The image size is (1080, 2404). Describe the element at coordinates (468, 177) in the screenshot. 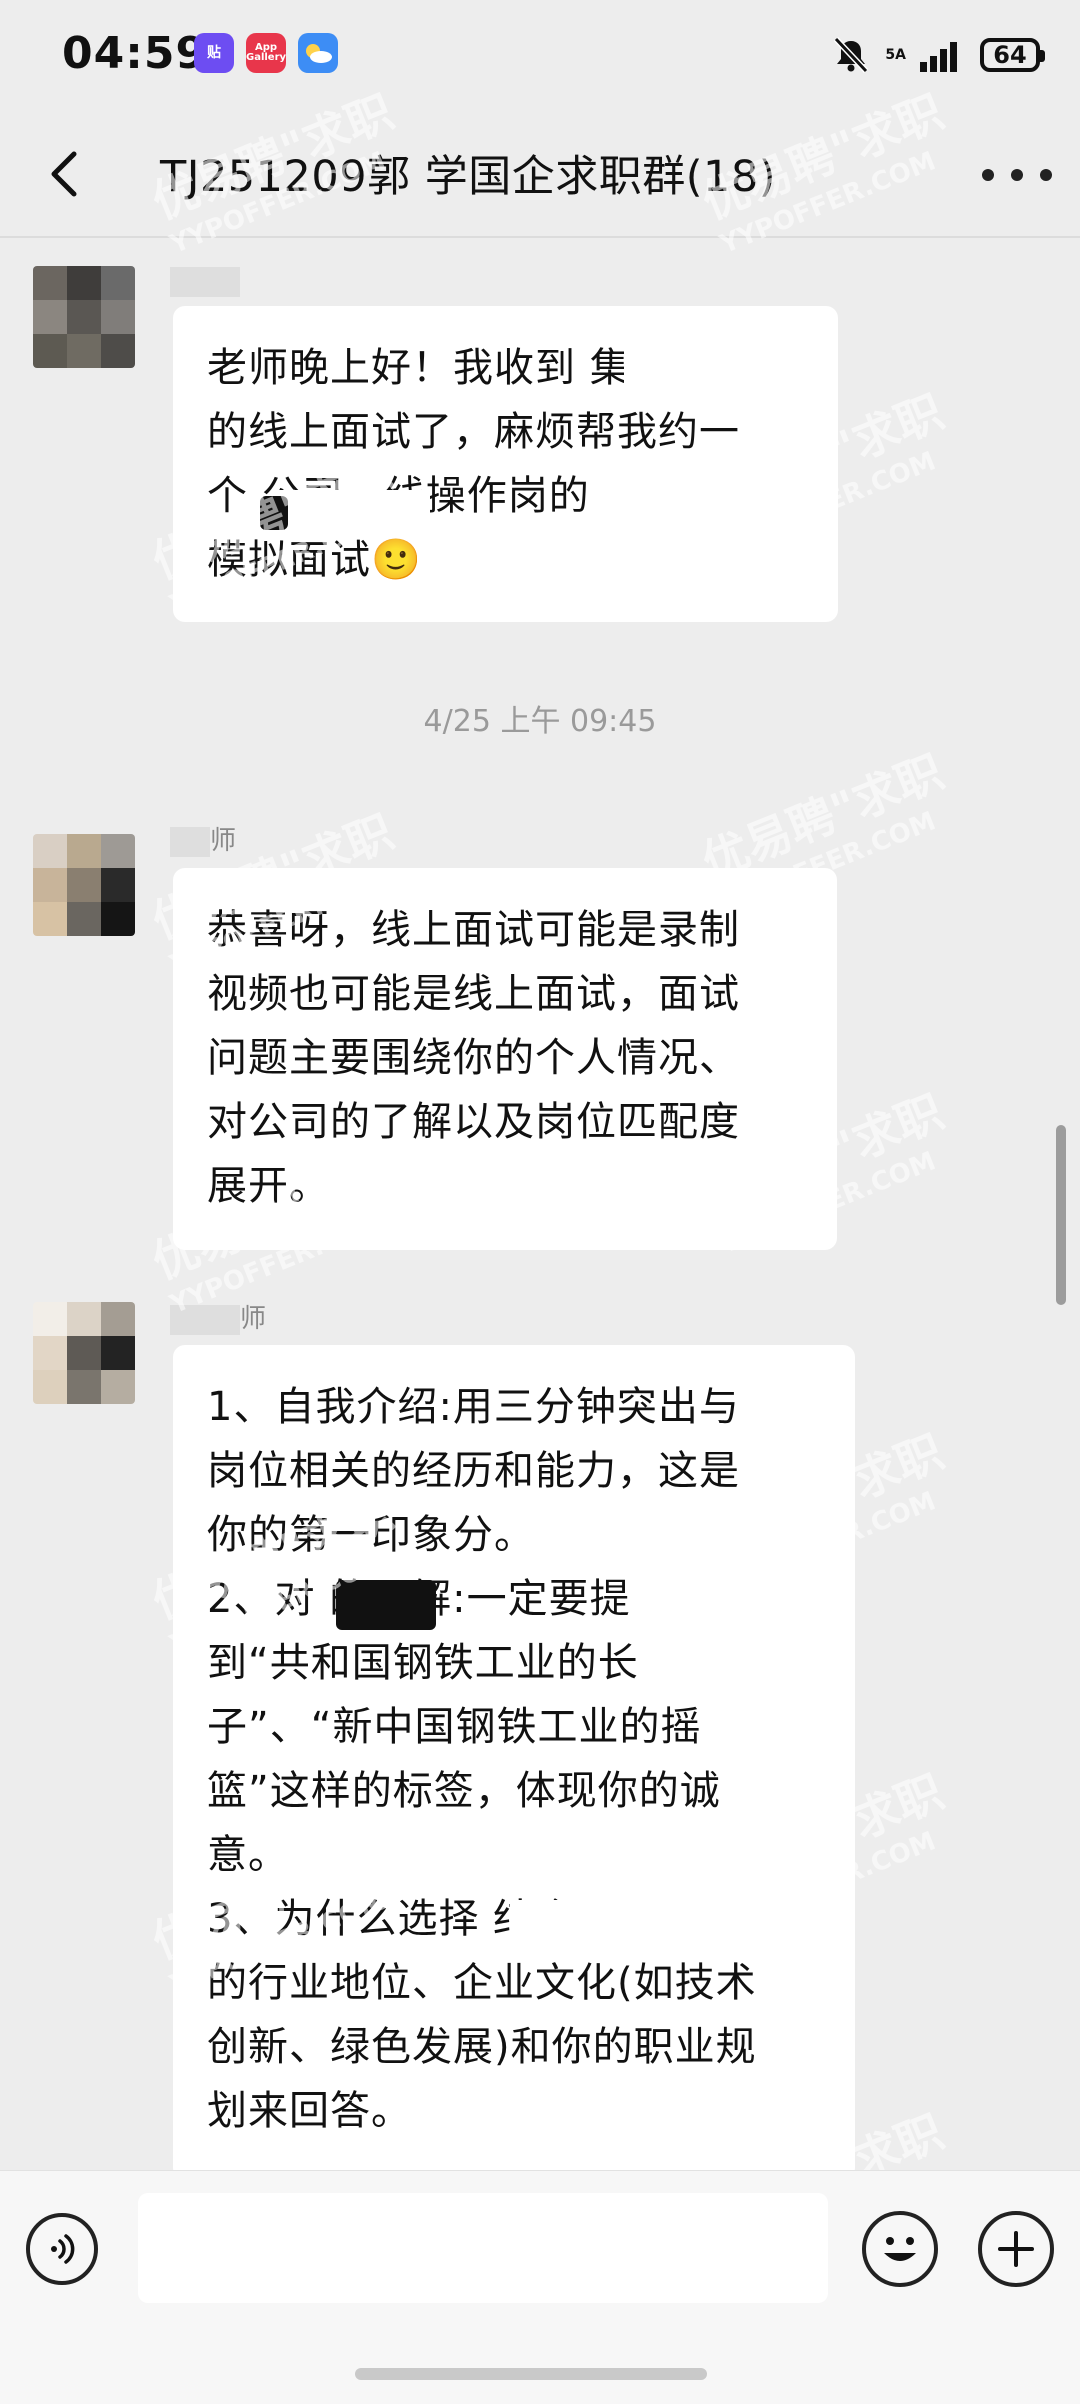

I see `group-title: TJ251209郭 学国企求职群(18)` at that location.